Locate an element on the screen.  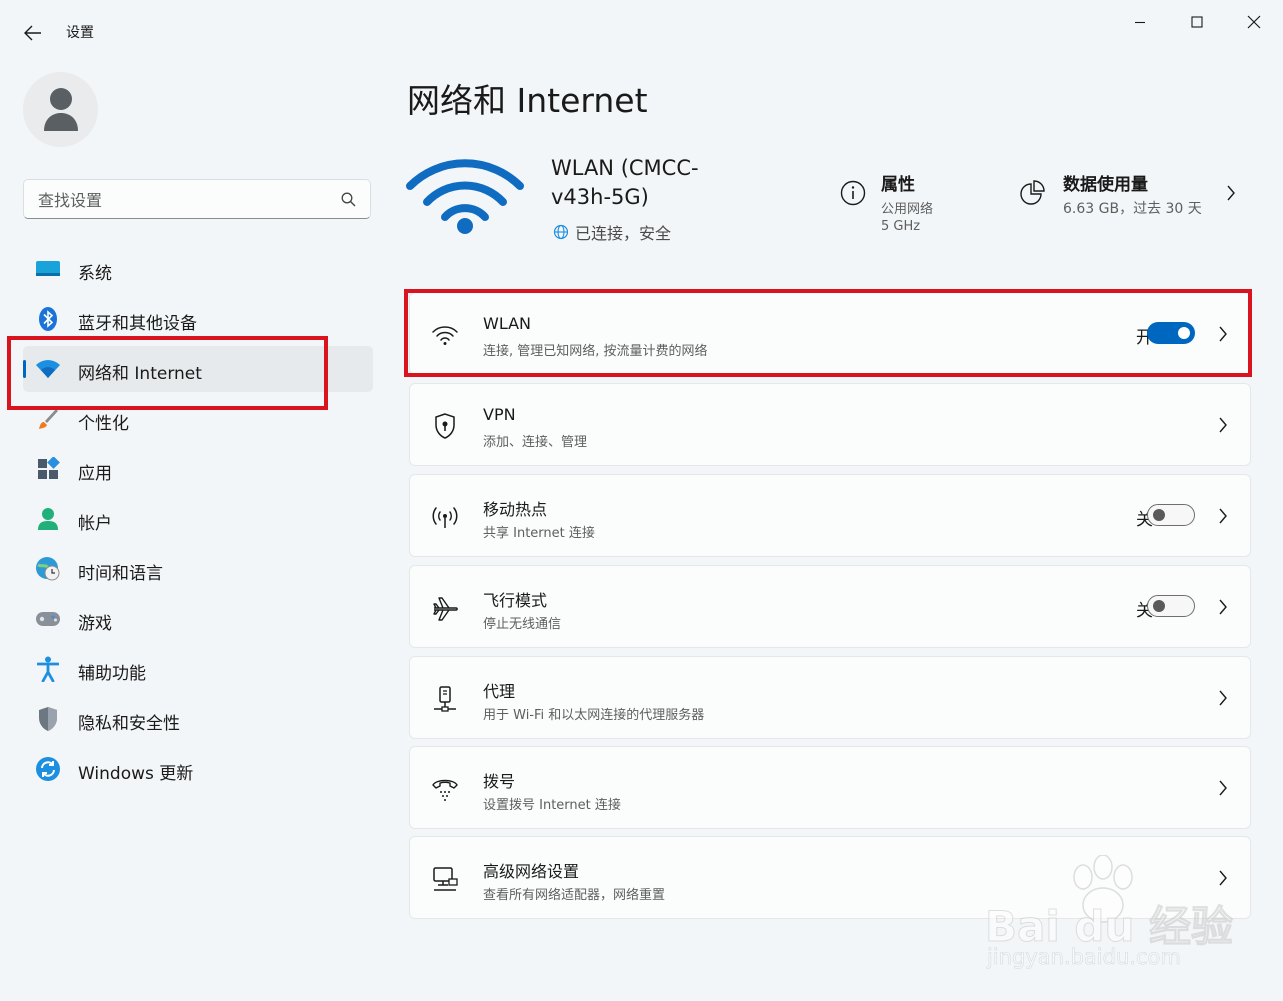
card-title: 移动热点 is located at coordinates (515, 509).